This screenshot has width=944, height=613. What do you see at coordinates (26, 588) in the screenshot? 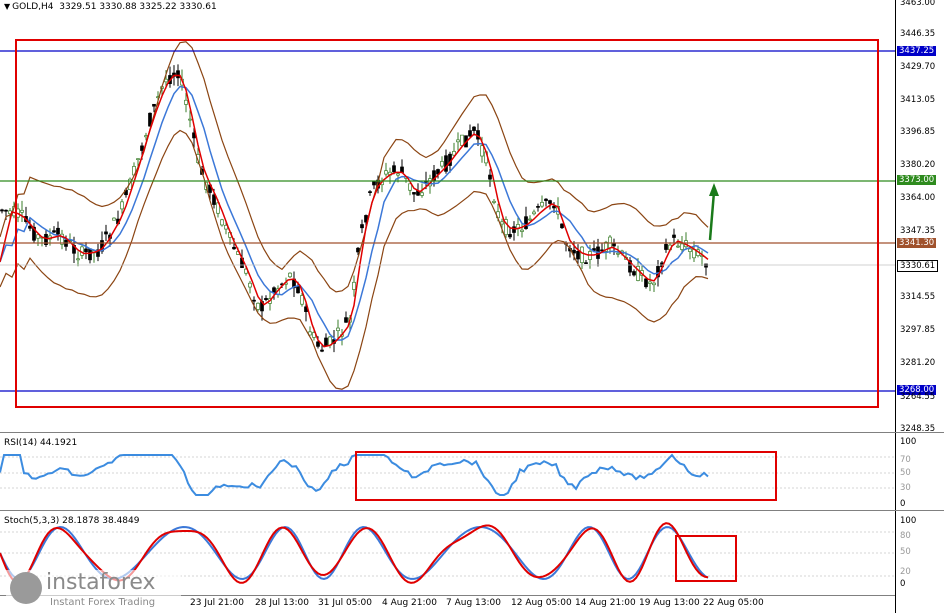
I see `instaforex-logo-icon` at bounding box center [26, 588].